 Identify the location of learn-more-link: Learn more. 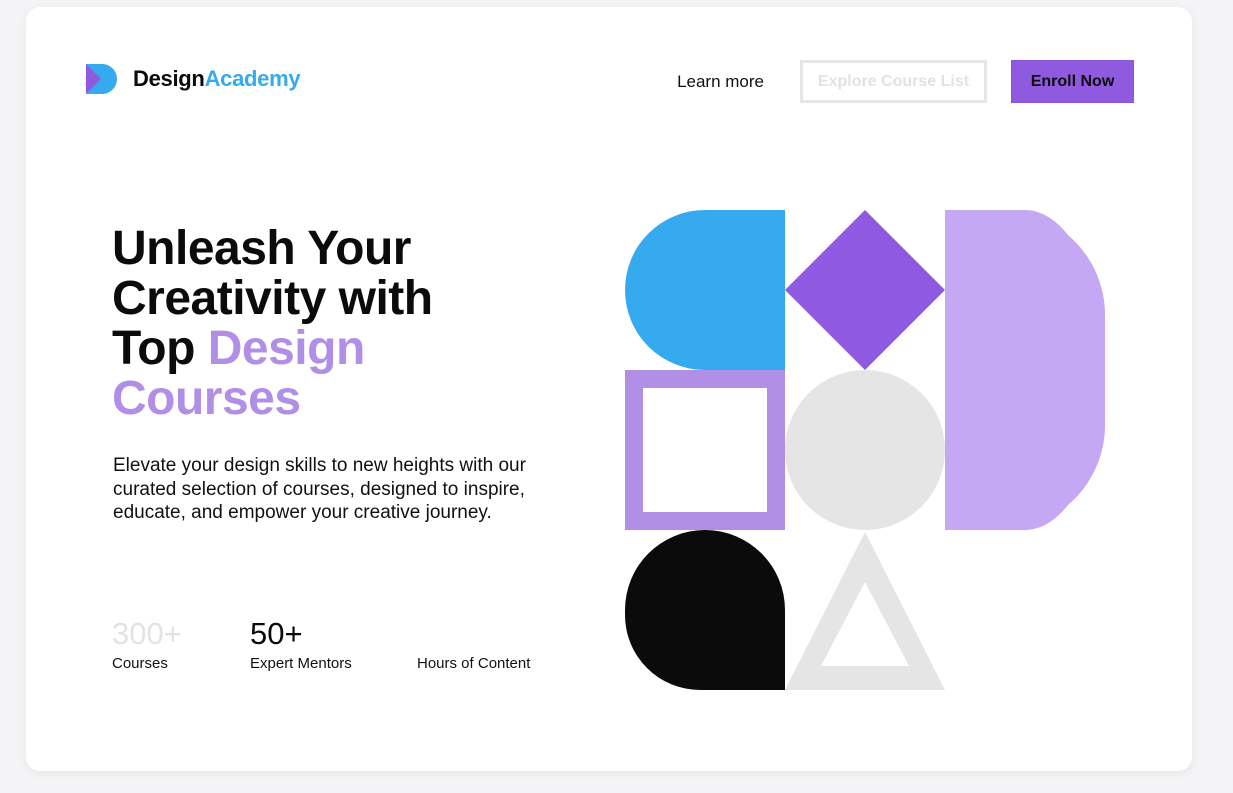
(720, 82).